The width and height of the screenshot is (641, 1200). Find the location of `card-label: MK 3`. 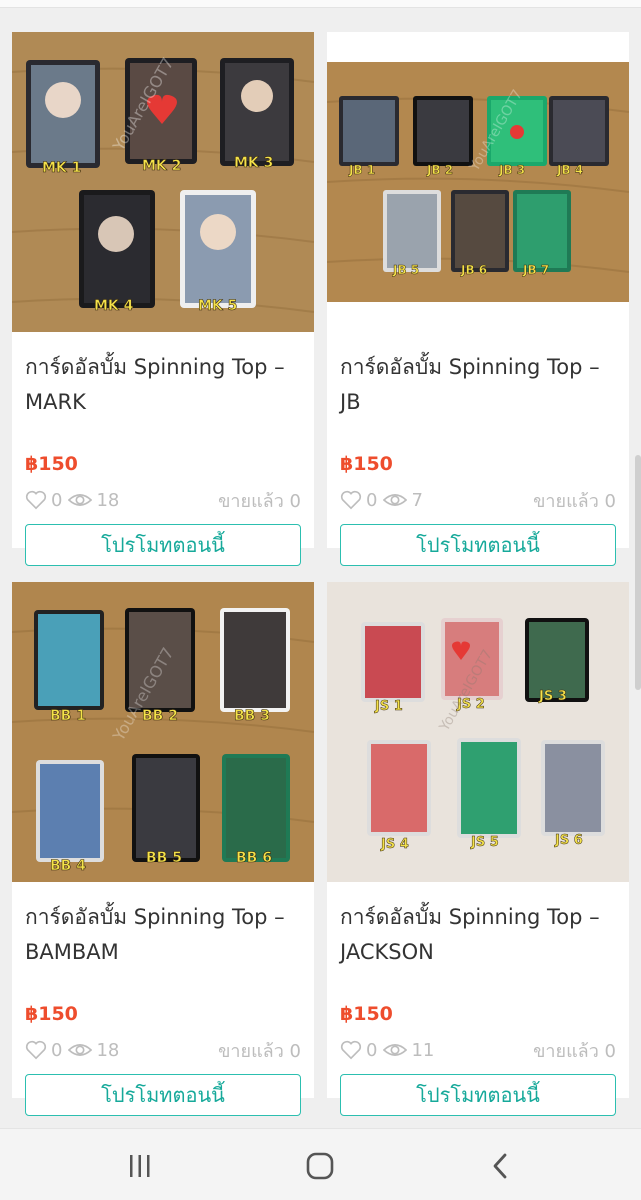

card-label: MK 3 is located at coordinates (253, 163).